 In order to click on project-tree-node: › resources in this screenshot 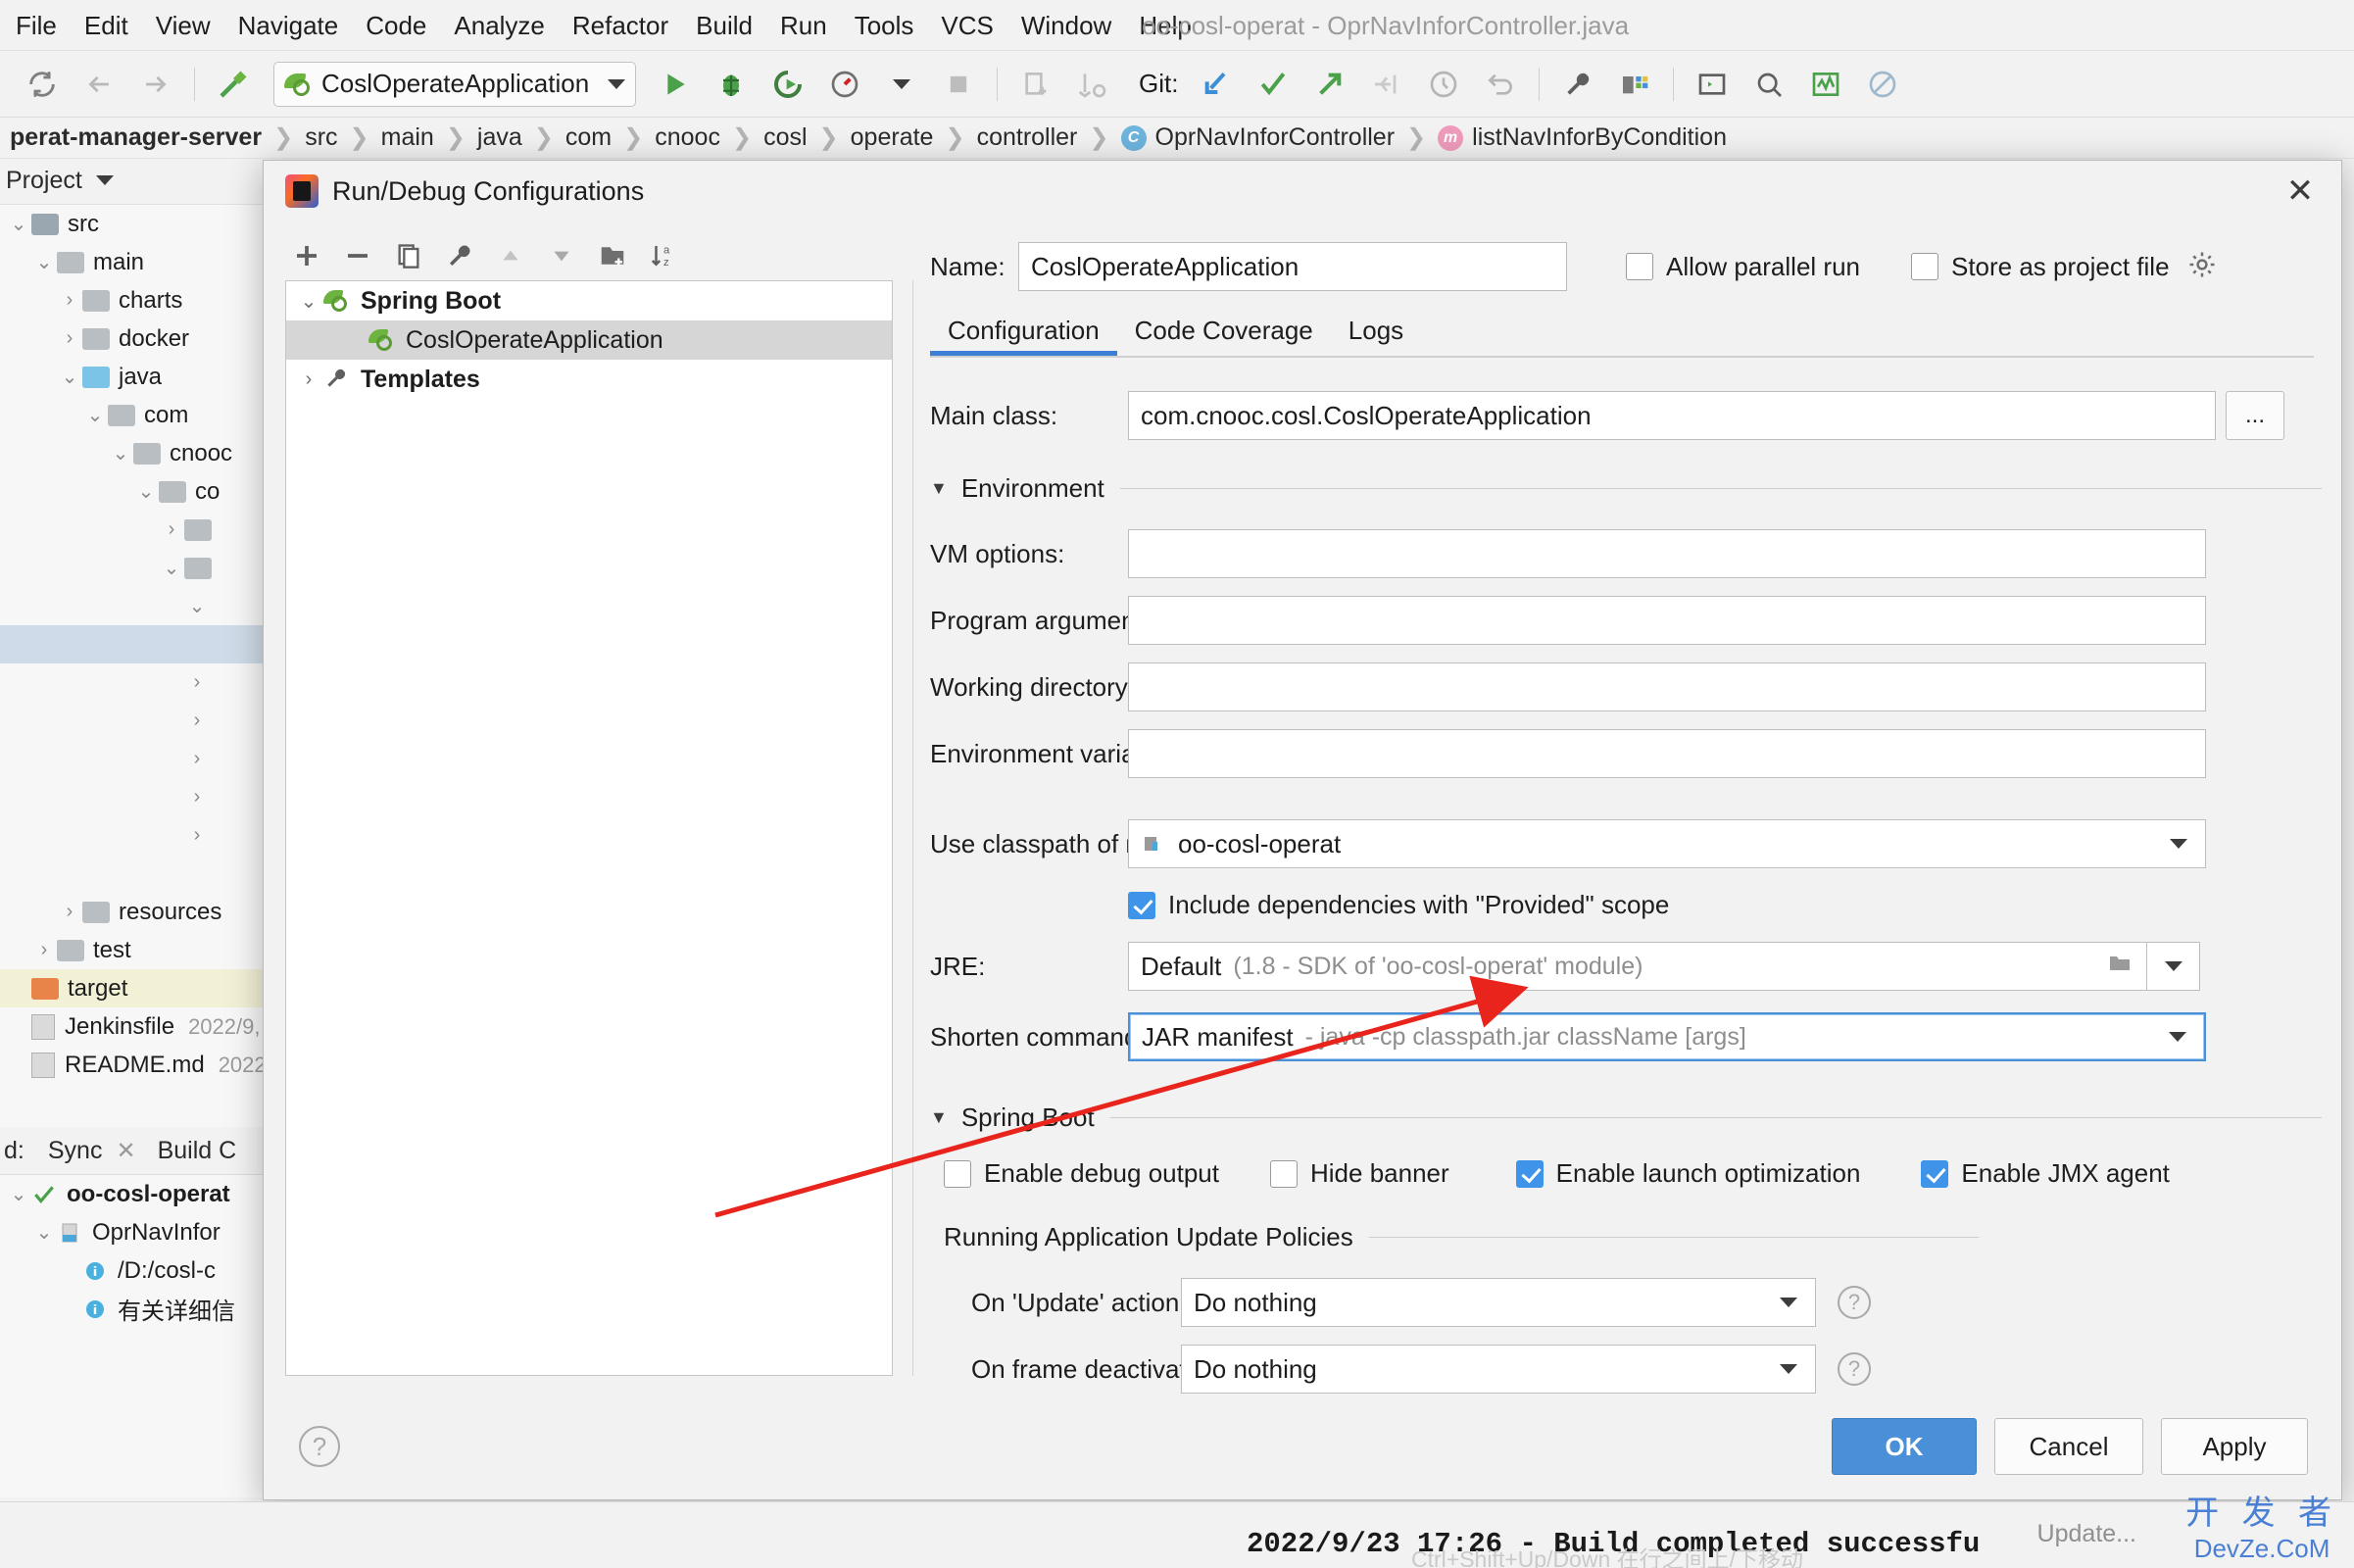, I will do `click(133, 912)`.